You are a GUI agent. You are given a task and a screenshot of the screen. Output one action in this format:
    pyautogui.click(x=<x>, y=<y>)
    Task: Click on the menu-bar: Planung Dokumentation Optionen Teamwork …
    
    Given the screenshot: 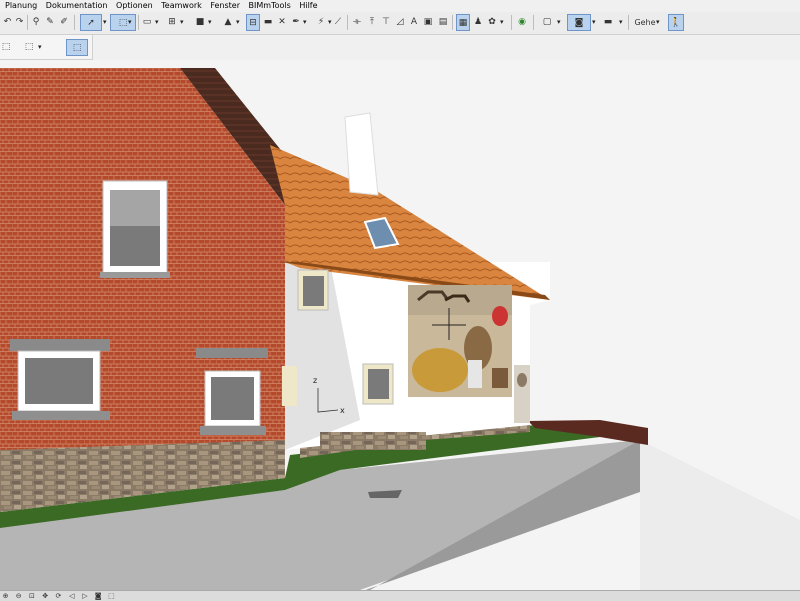 What is the action you would take?
    pyautogui.click(x=400, y=6)
    